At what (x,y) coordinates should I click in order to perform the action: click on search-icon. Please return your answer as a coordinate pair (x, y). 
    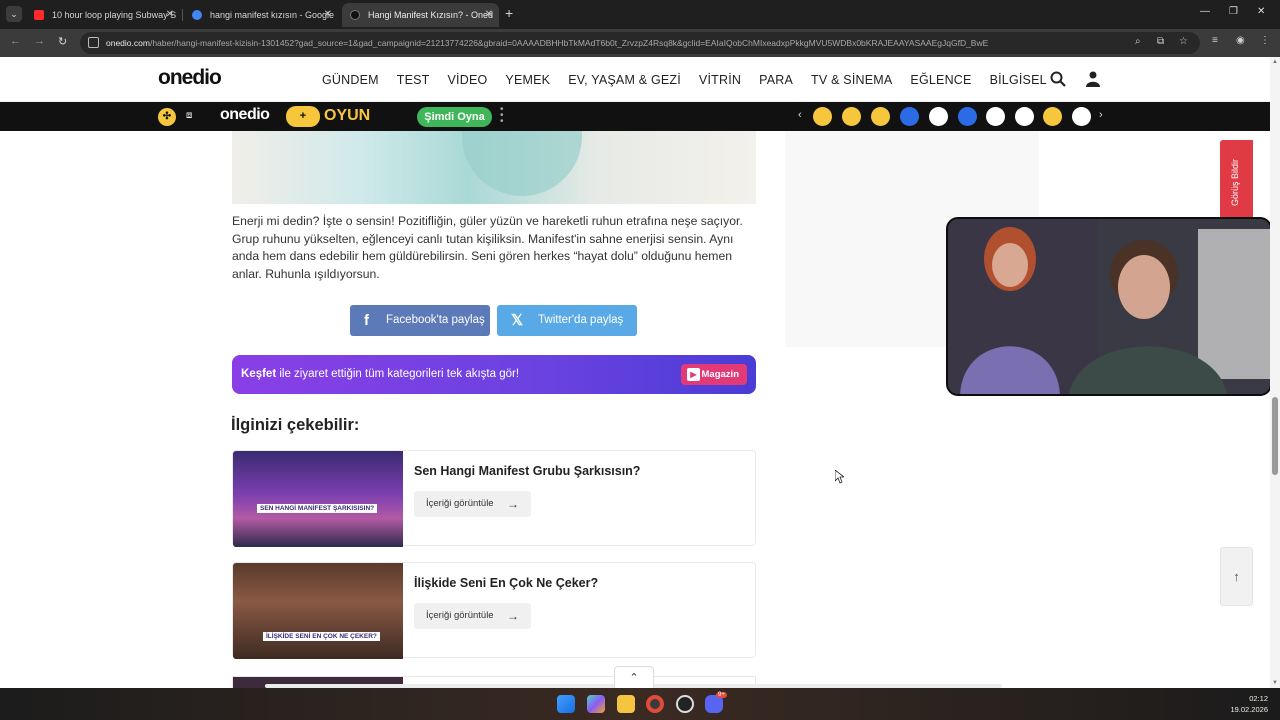
    Looking at the image, I should click on (1058, 81).